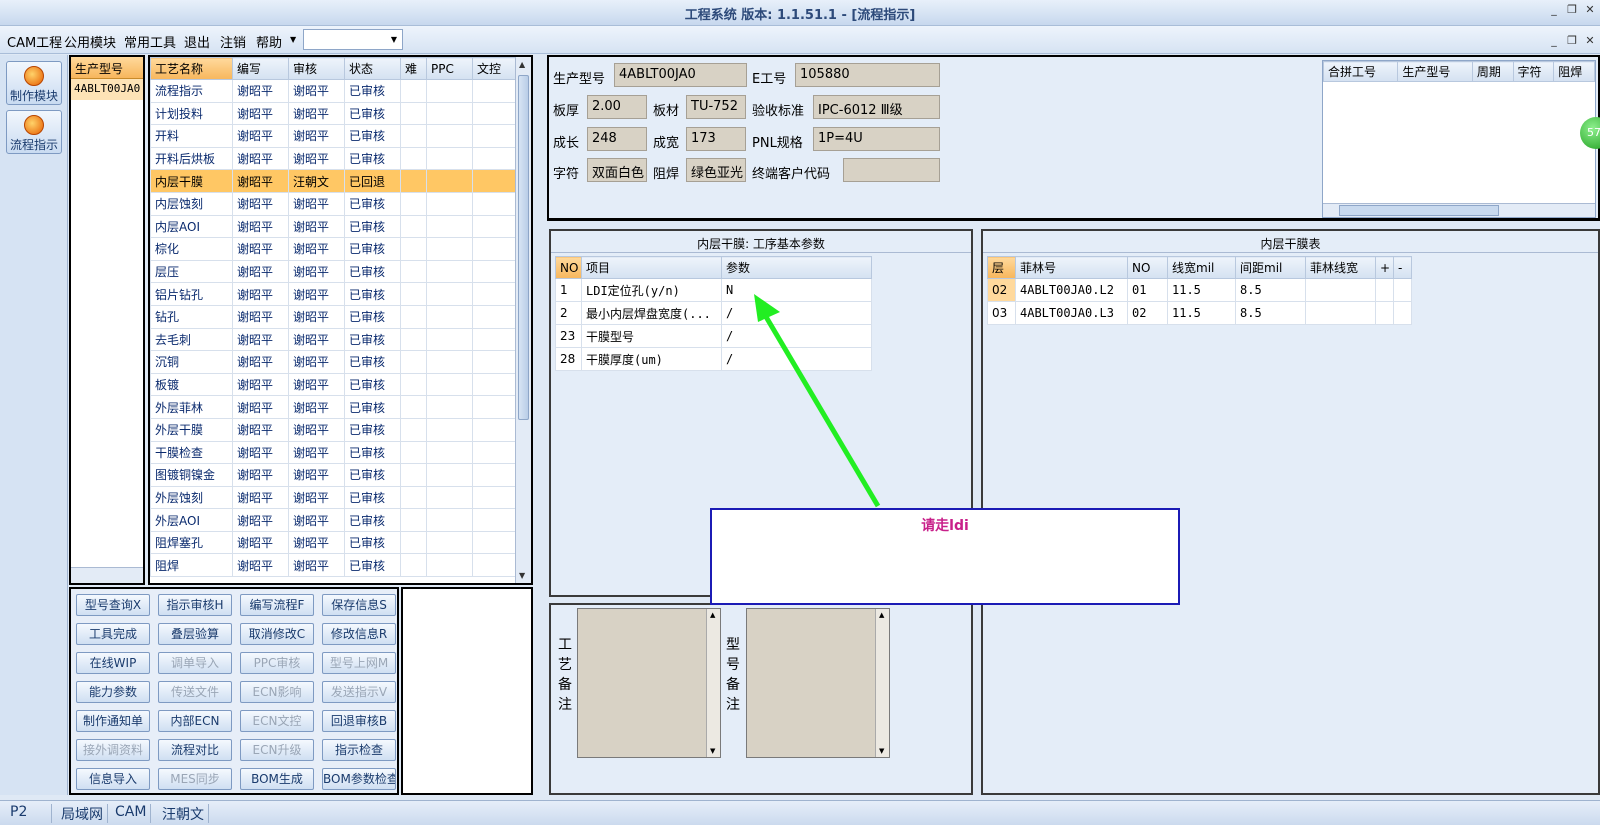 The height and width of the screenshot is (825, 1600). Describe the element at coordinates (1435, 71) in the screenshot. I see `column-header: 生产型号` at that location.